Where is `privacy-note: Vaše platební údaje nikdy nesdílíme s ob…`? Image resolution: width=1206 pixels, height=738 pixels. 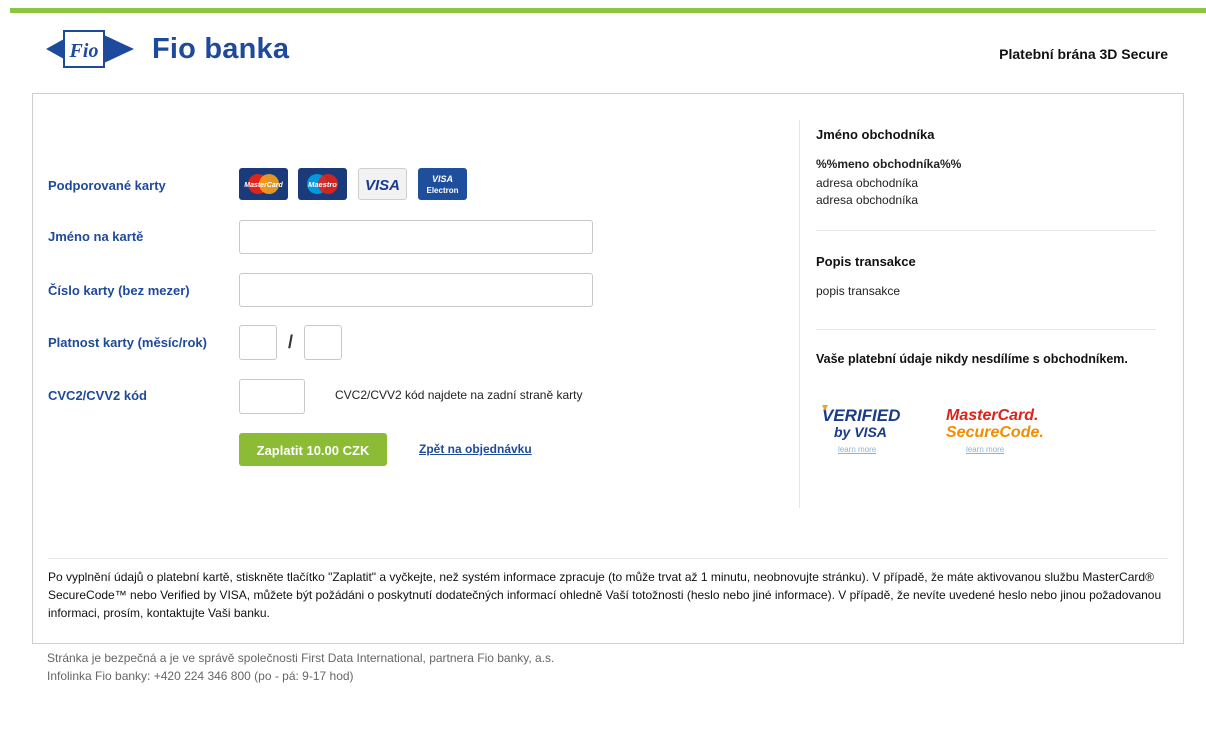 privacy-note: Vaše platební údaje nikdy nesdílíme s ob… is located at coordinates (972, 359).